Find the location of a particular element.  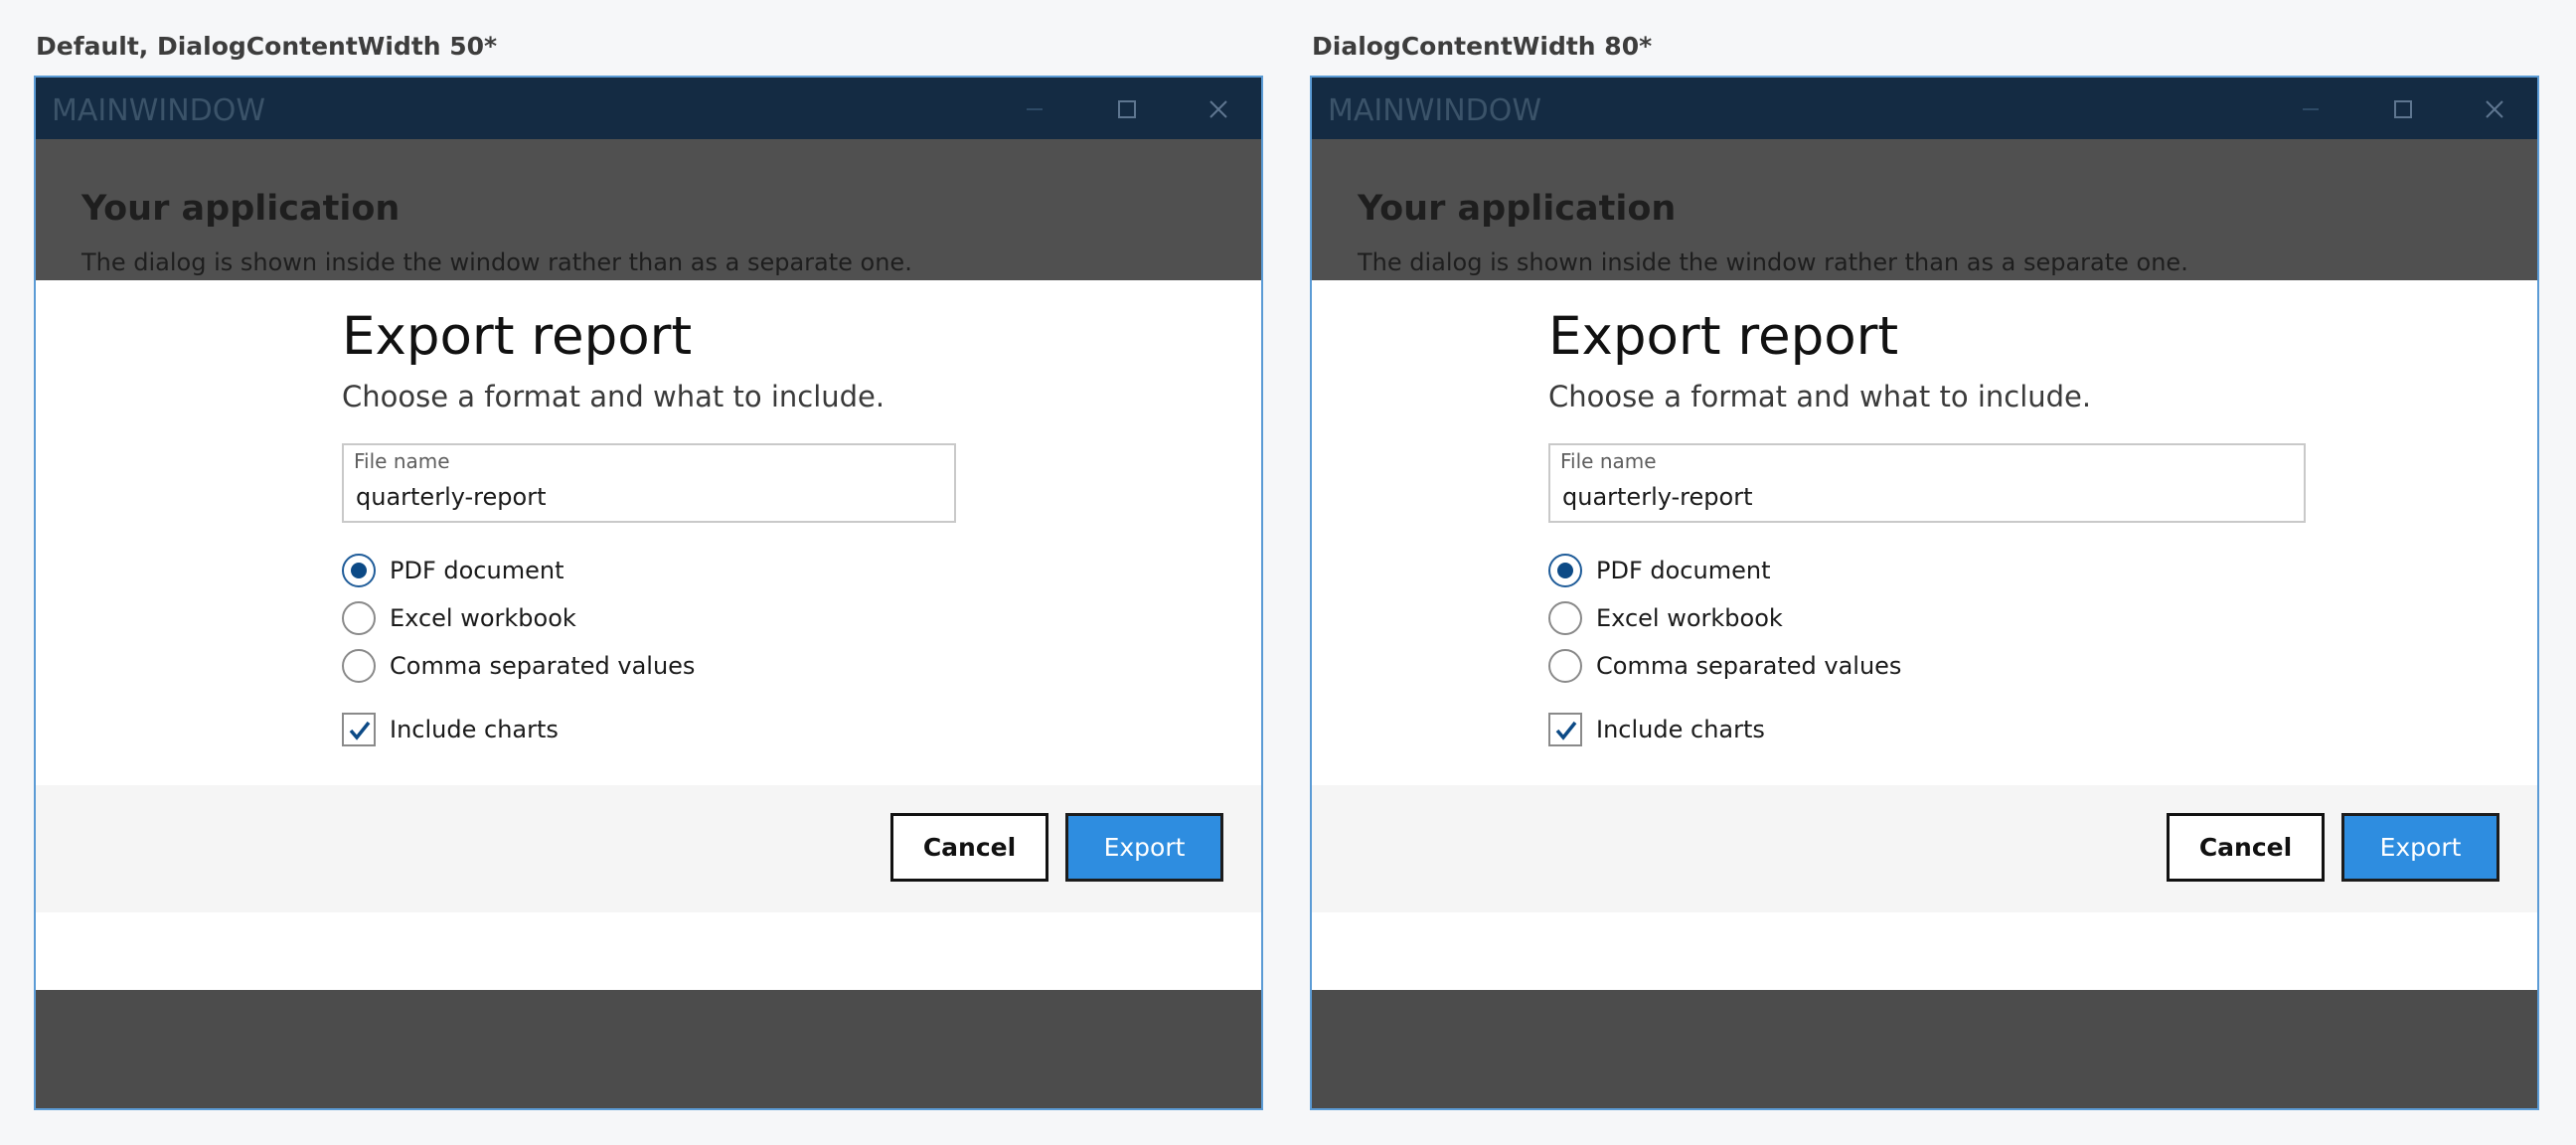

panel-caption-right: DialogContentWidth 80* is located at coordinates (1482, 47).